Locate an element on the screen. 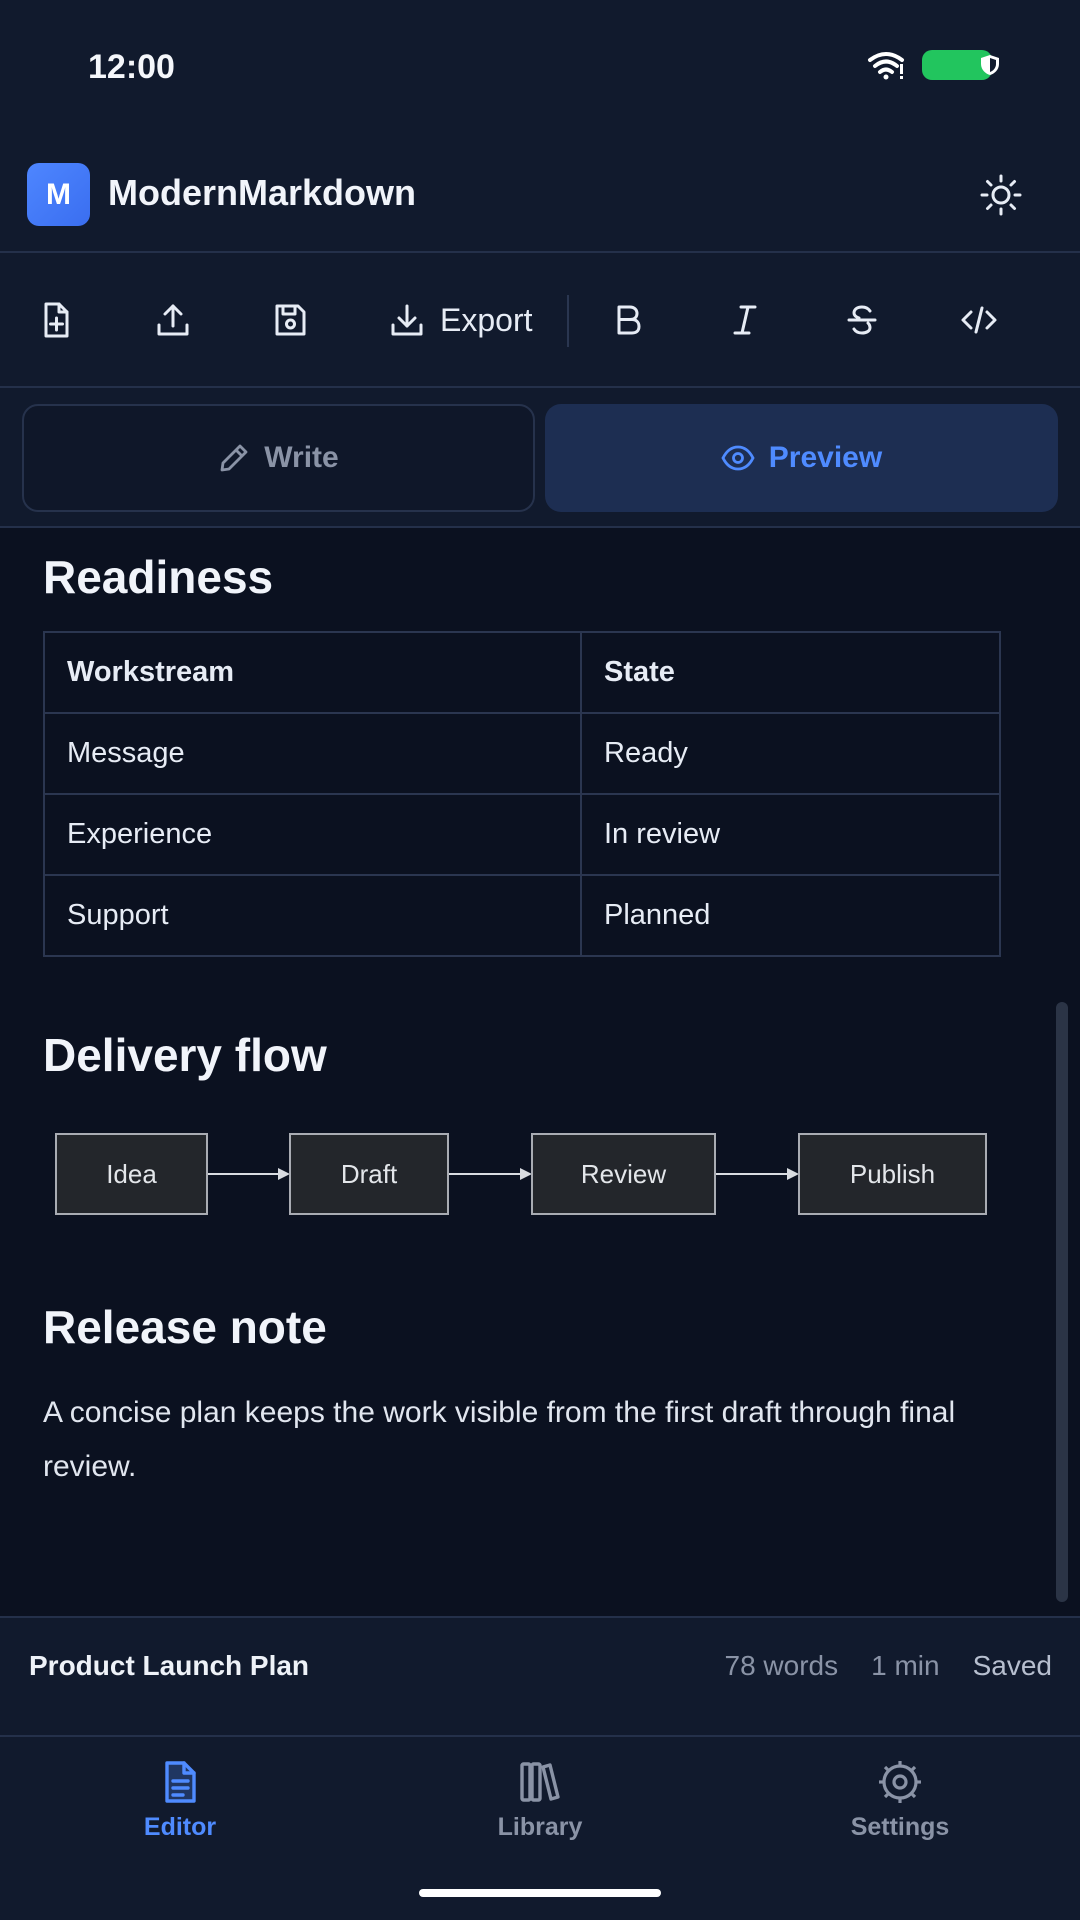 The height and width of the screenshot is (1920, 1080). code-icon is located at coordinates (979, 320).